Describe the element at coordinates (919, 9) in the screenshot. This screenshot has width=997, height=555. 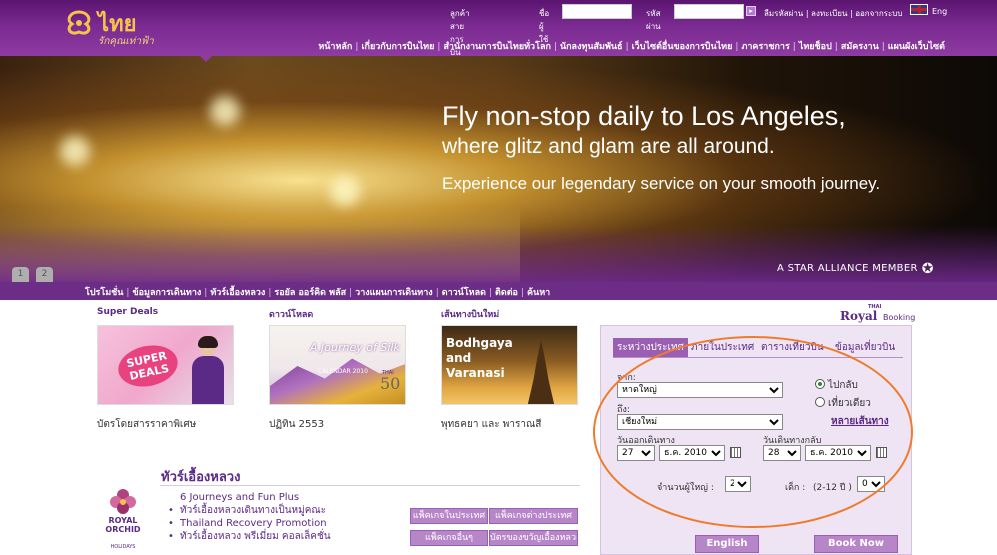
I see `uk-flag-icon` at that location.